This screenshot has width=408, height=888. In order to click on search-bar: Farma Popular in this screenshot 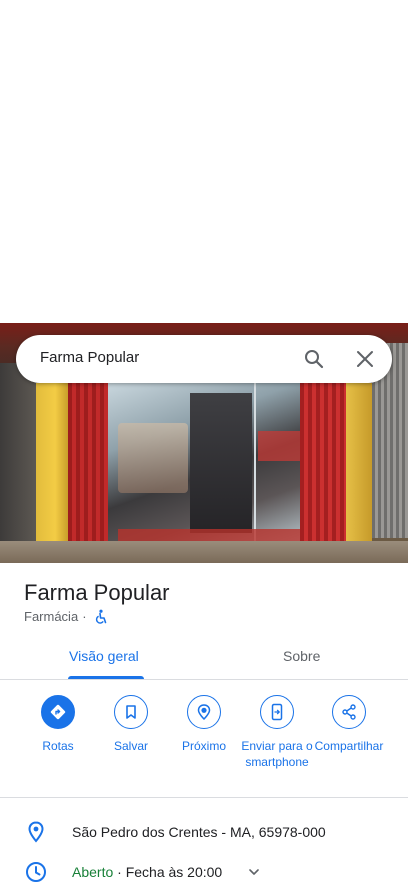, I will do `click(204, 359)`.